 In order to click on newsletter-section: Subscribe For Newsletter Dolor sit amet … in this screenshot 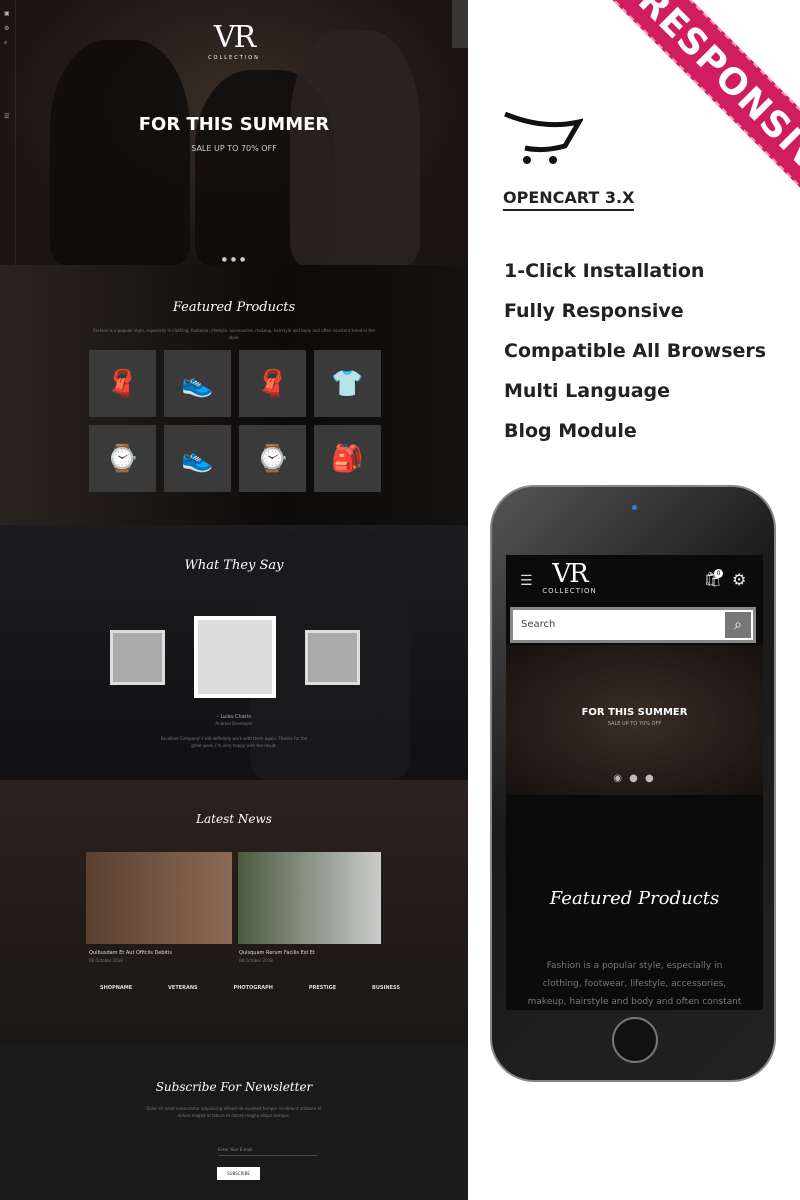, I will do `click(234, 1122)`.